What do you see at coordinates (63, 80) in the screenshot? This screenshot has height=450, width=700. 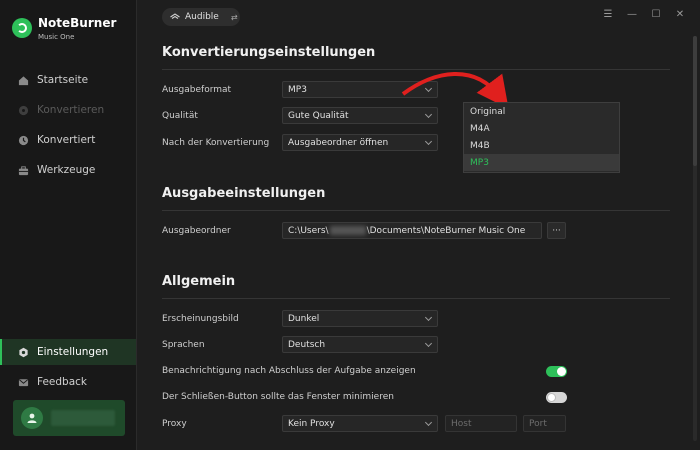 I see `sidebar-item-label: Startseite` at bounding box center [63, 80].